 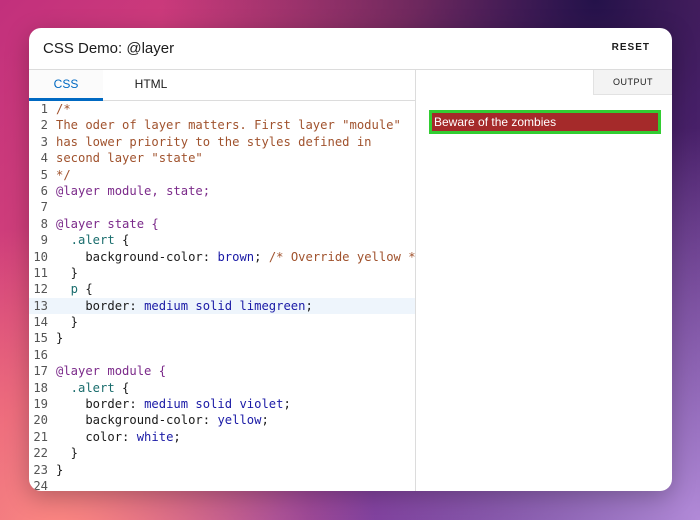 What do you see at coordinates (40, 387) in the screenshot?
I see `line-number: 18` at bounding box center [40, 387].